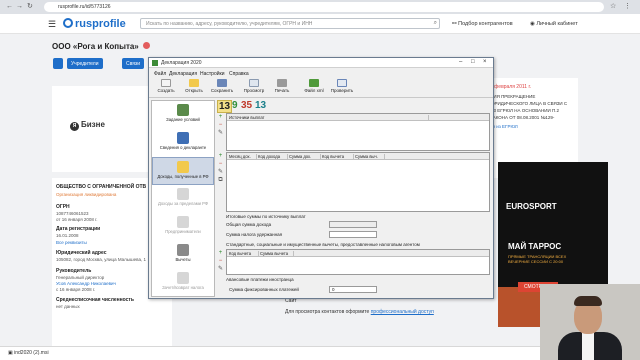 Image resolution: width=640 pixels, height=360 pixels. I want to click on sidebar-item-declarant: Сведения о декларанте, so click(183, 143).